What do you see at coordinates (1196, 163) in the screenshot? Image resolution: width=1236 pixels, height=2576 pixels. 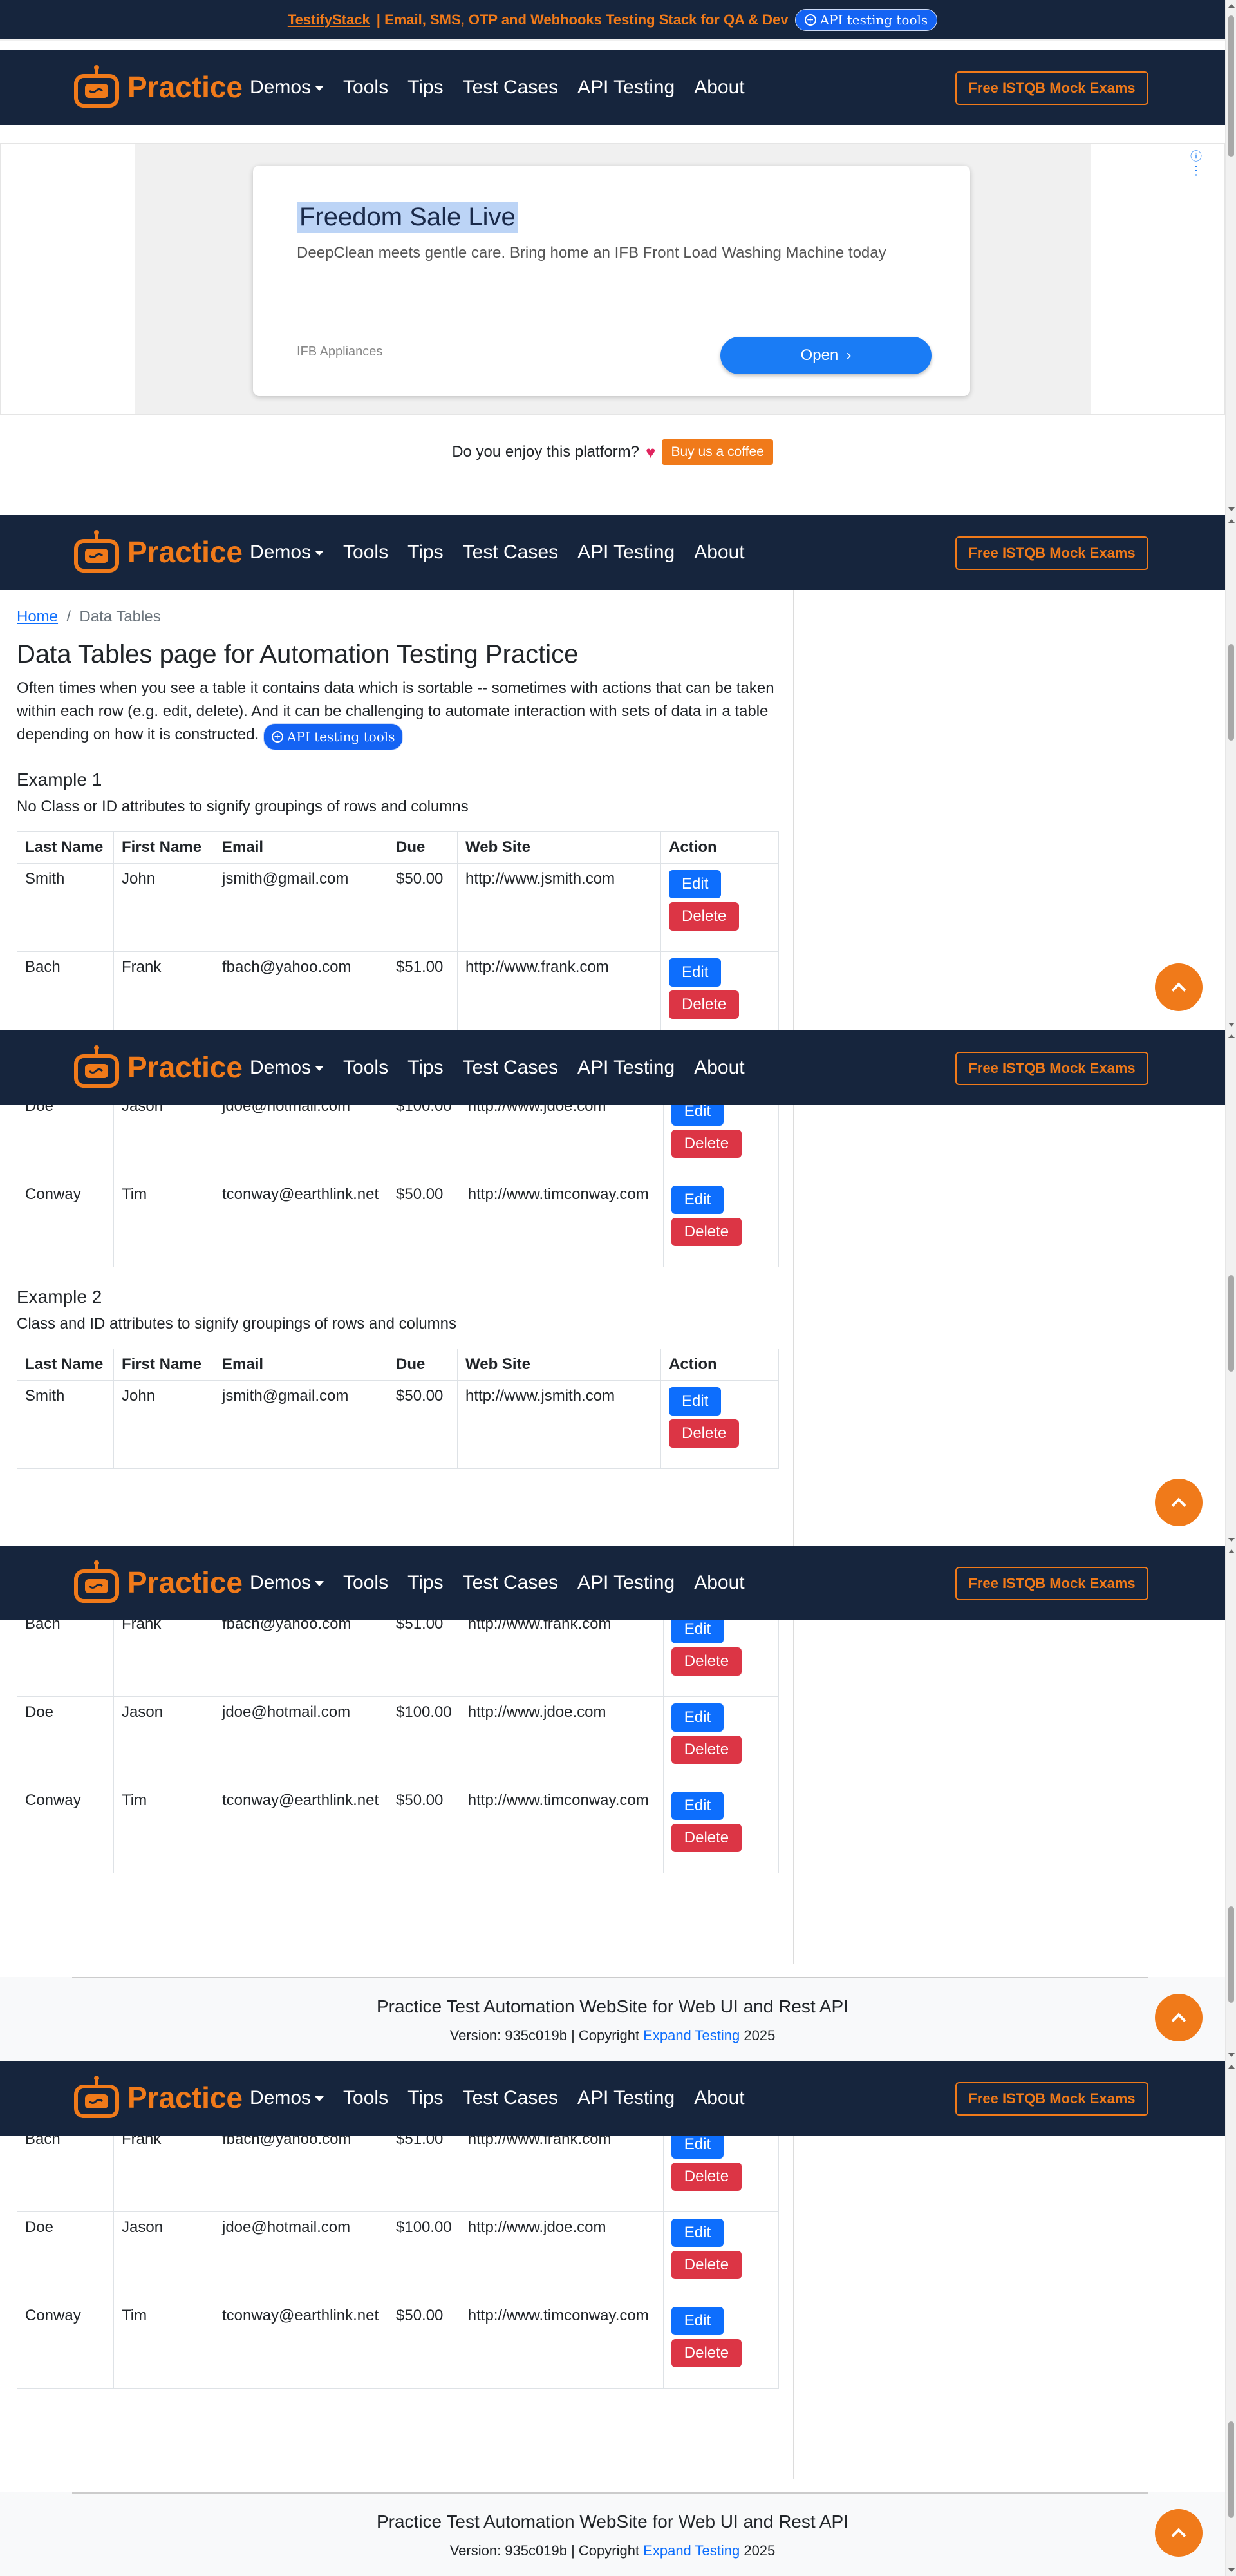 I see `ad-info-icon: ⓘ ⋮` at bounding box center [1196, 163].